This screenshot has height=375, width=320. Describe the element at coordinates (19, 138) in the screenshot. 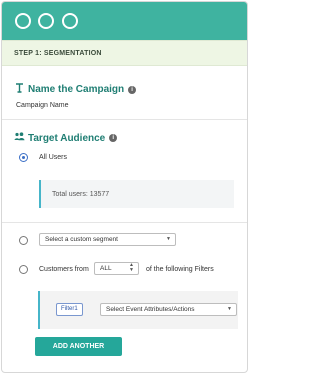

I see `users-icon` at that location.